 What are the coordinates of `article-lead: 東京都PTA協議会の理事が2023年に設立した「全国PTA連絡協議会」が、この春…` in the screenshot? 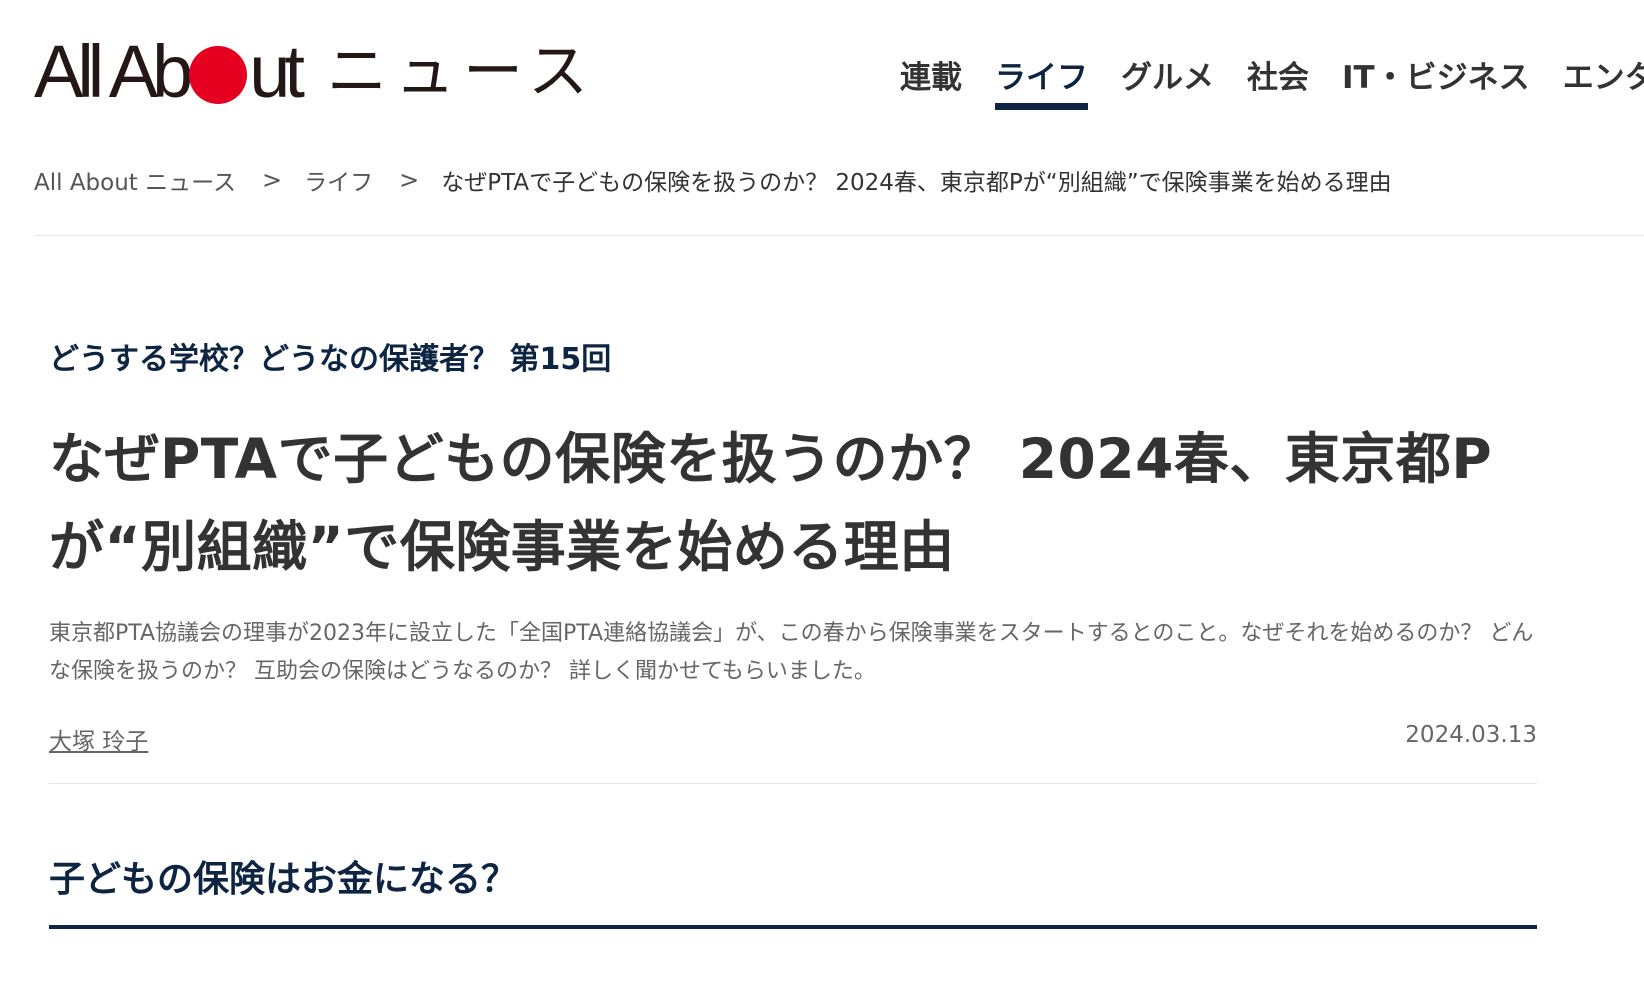 It's located at (791, 652).